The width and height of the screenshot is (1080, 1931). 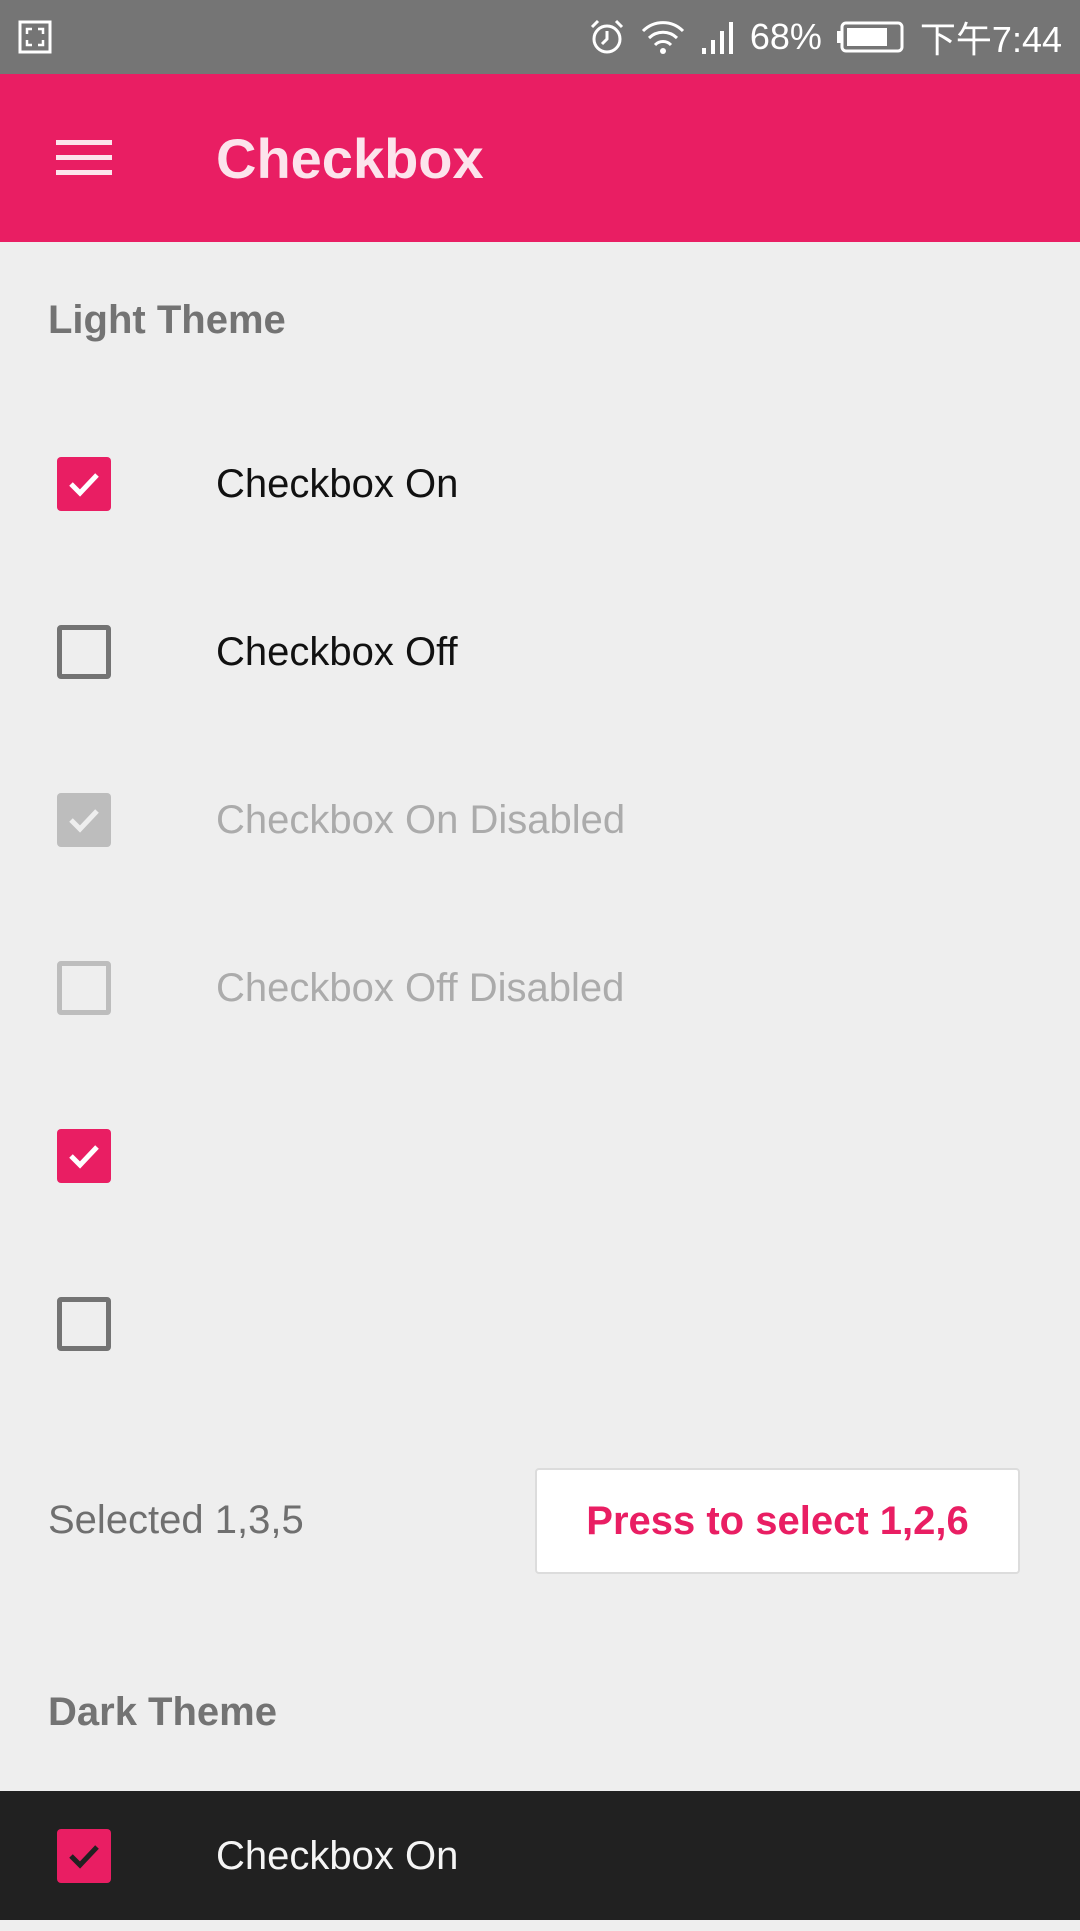 I want to click on screenshot-icon, so click(x=35, y=37).